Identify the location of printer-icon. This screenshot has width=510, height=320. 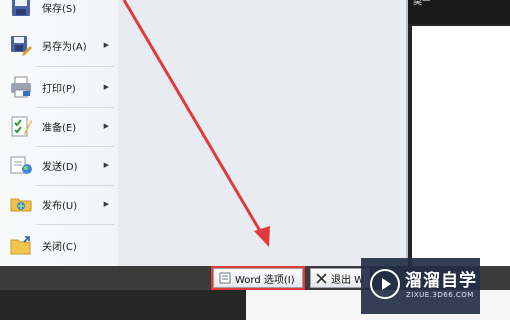
(21, 87).